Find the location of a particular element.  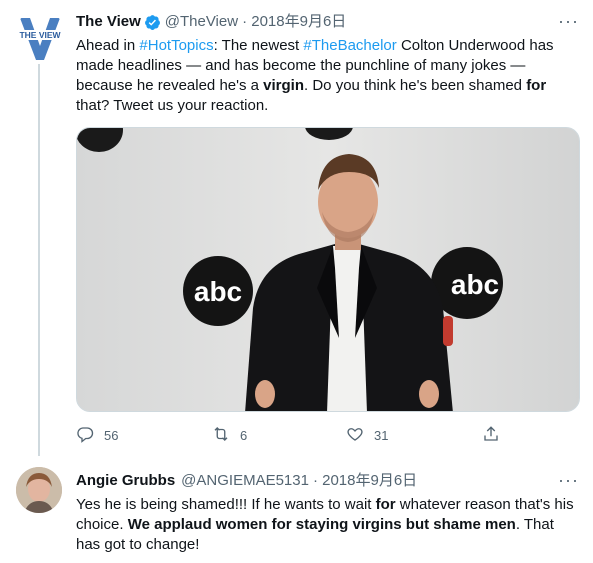

avatar-angie-grubbs is located at coordinates (39, 490).